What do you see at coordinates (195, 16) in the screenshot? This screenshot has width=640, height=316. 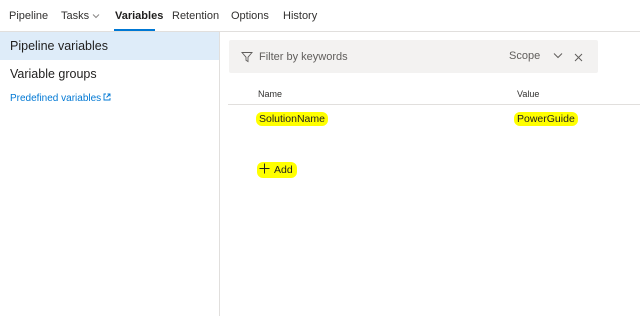 I see `tab-retention: Retention` at bounding box center [195, 16].